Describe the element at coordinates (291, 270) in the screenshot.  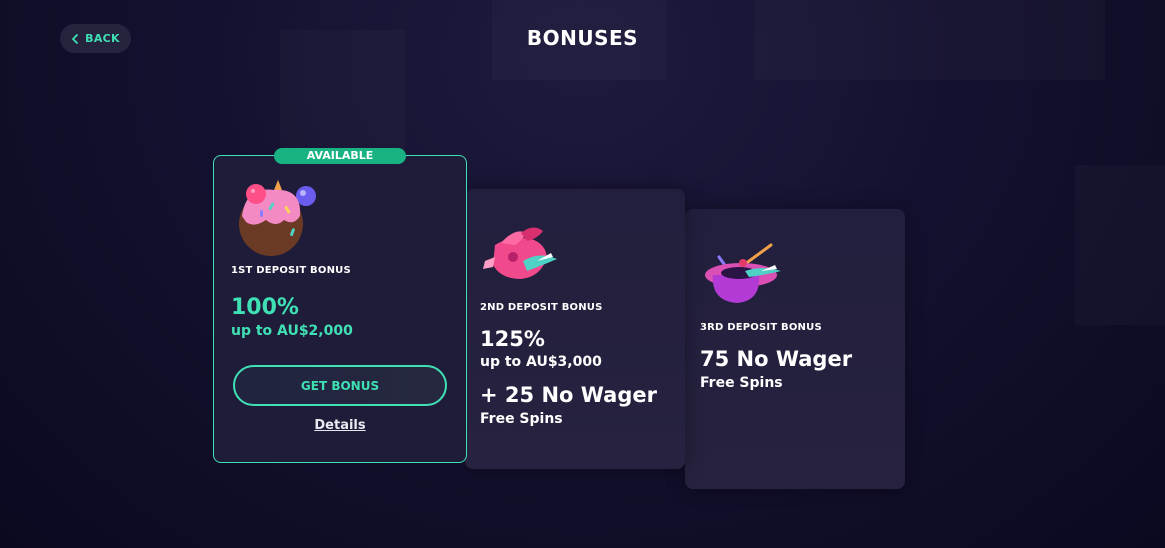
I see `bonus-label: 1ST DEPOSIT BONUS` at that location.